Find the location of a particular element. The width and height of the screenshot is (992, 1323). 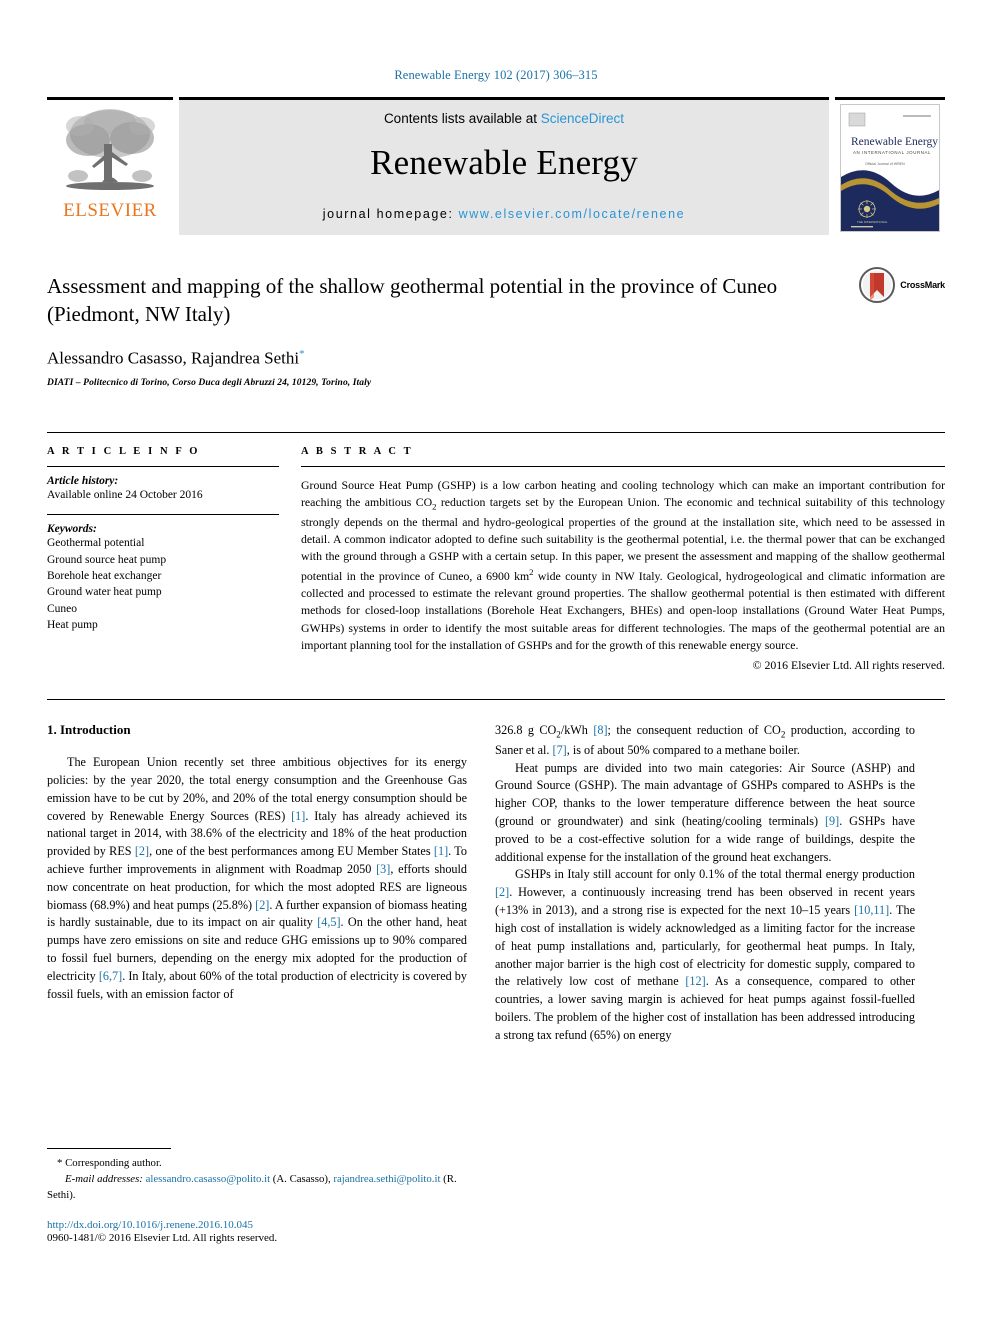

keywords-label: Keywords: is located at coordinates (72, 529).